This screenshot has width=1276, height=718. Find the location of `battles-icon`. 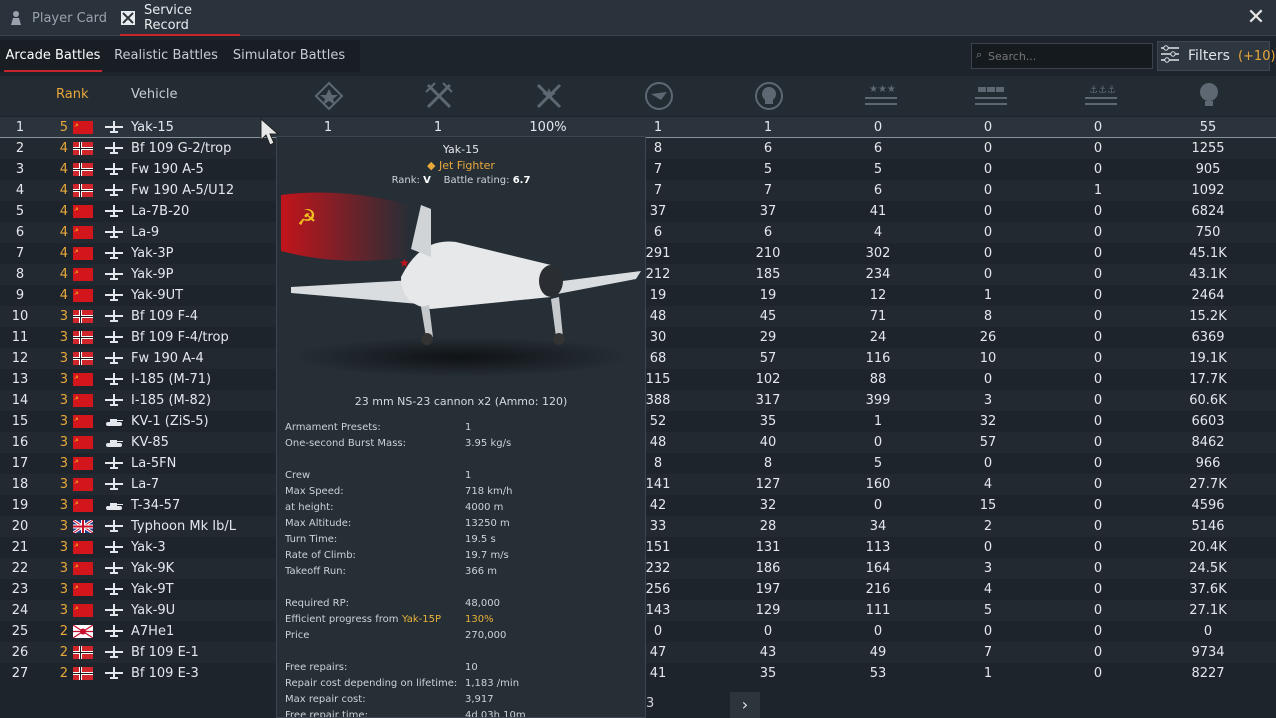

battles-icon is located at coordinates (329, 96).